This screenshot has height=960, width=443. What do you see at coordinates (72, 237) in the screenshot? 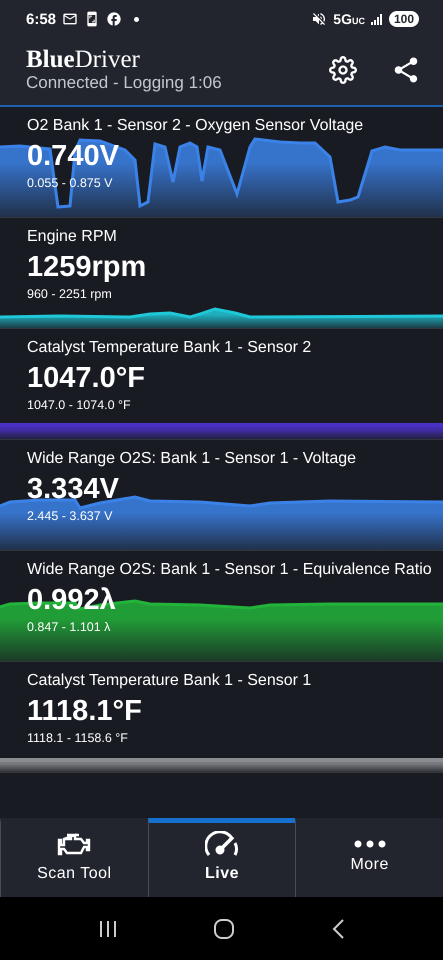
I see `gauge-title: Engine RPM` at bounding box center [72, 237].